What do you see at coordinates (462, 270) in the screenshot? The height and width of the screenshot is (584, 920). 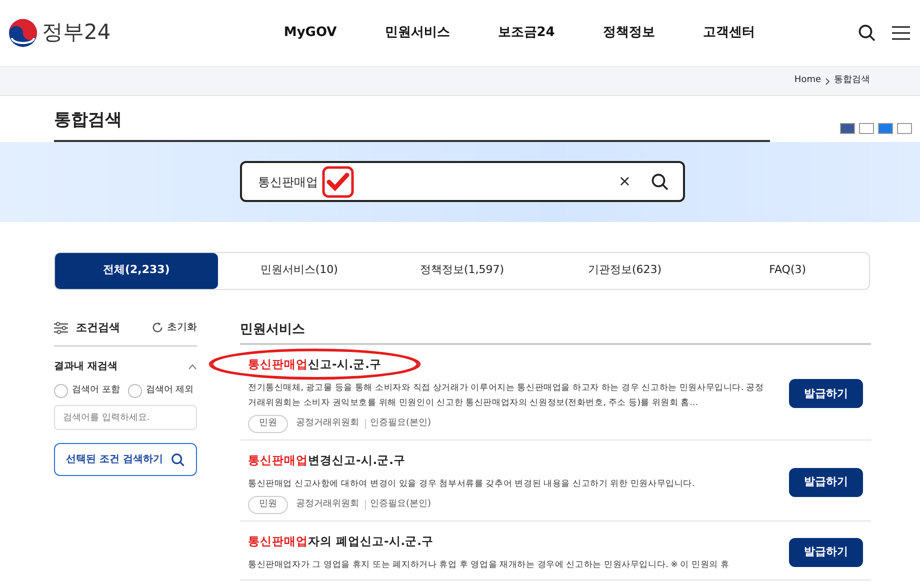 I see `tab: 정책정보(1,597)` at bounding box center [462, 270].